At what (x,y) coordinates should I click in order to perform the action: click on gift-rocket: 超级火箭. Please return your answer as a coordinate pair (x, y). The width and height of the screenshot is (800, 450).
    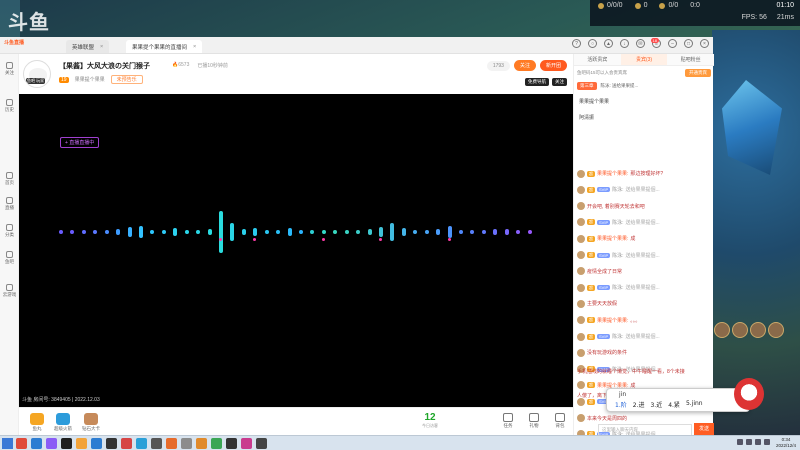
    Looking at the image, I should click on (63, 422).